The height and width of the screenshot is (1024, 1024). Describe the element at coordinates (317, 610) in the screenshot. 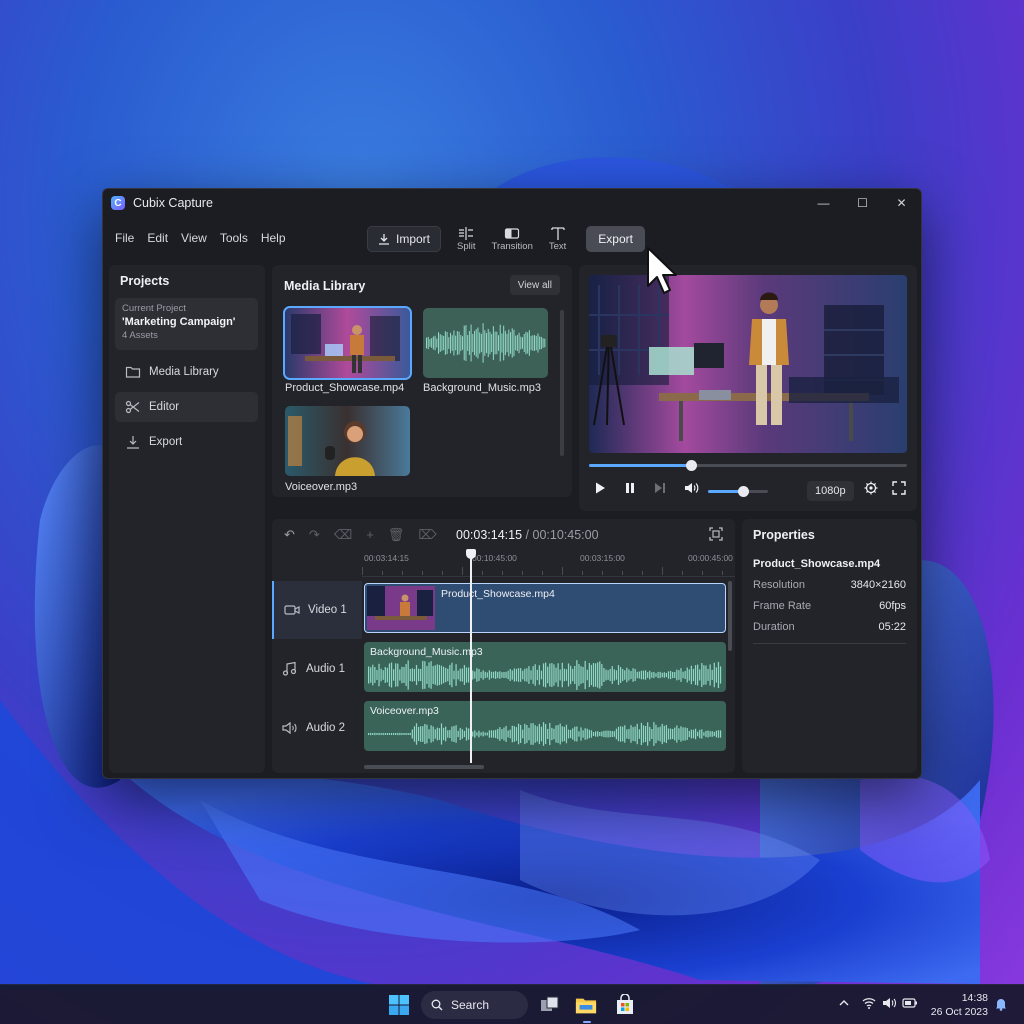

I see `track-header-video-1: Video 1` at that location.